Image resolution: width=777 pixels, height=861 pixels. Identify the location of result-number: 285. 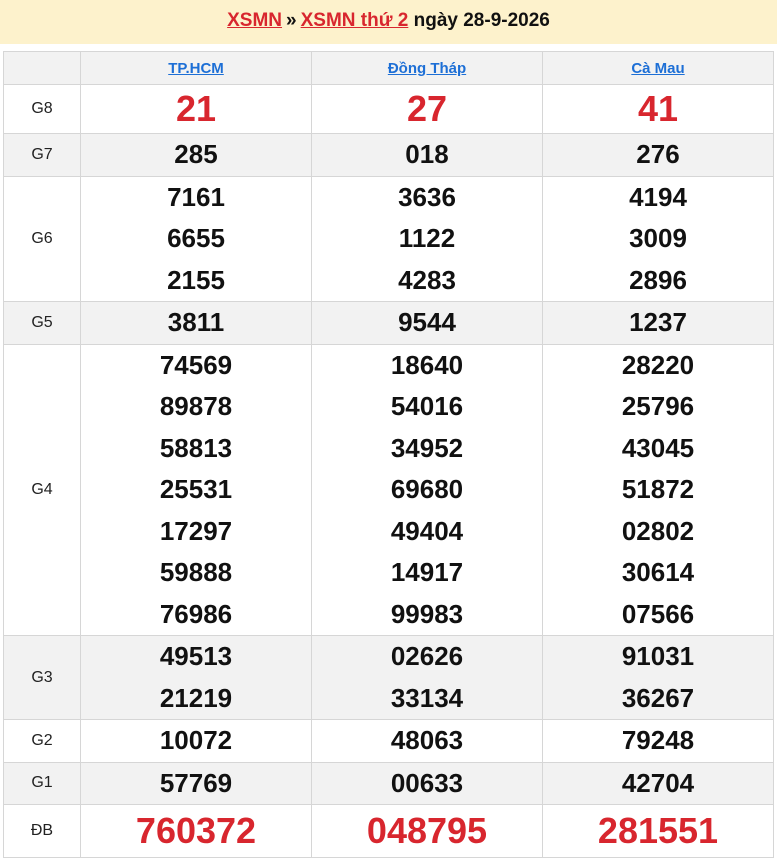
(196, 154).